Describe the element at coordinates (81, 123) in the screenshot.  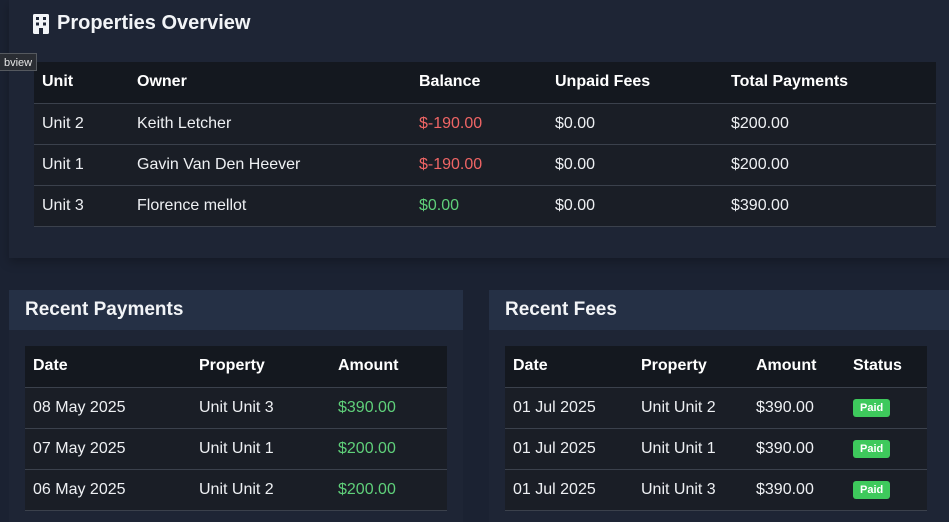
I see `unit-cell: Unit 2` at that location.